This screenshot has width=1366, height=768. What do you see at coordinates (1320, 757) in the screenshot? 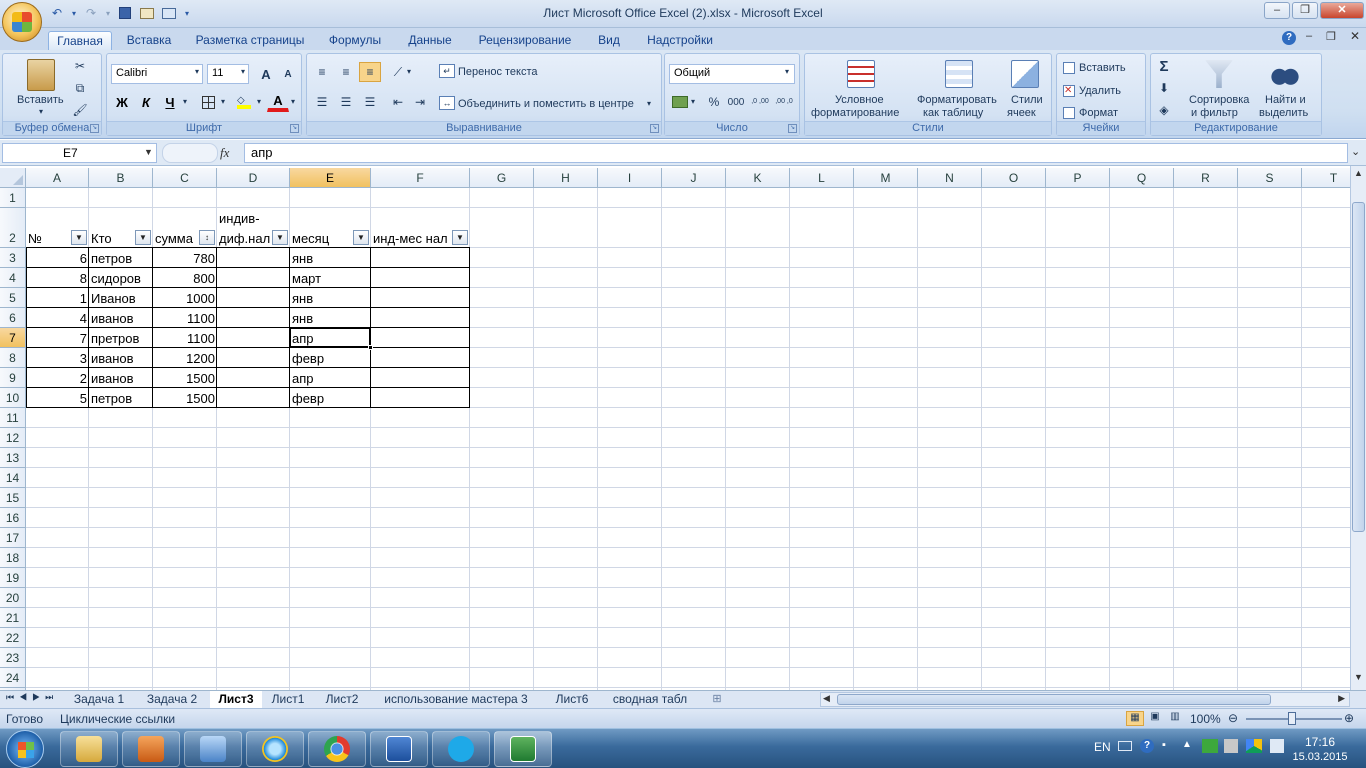
I see `clock-date: 15.03.2015` at bounding box center [1320, 757].